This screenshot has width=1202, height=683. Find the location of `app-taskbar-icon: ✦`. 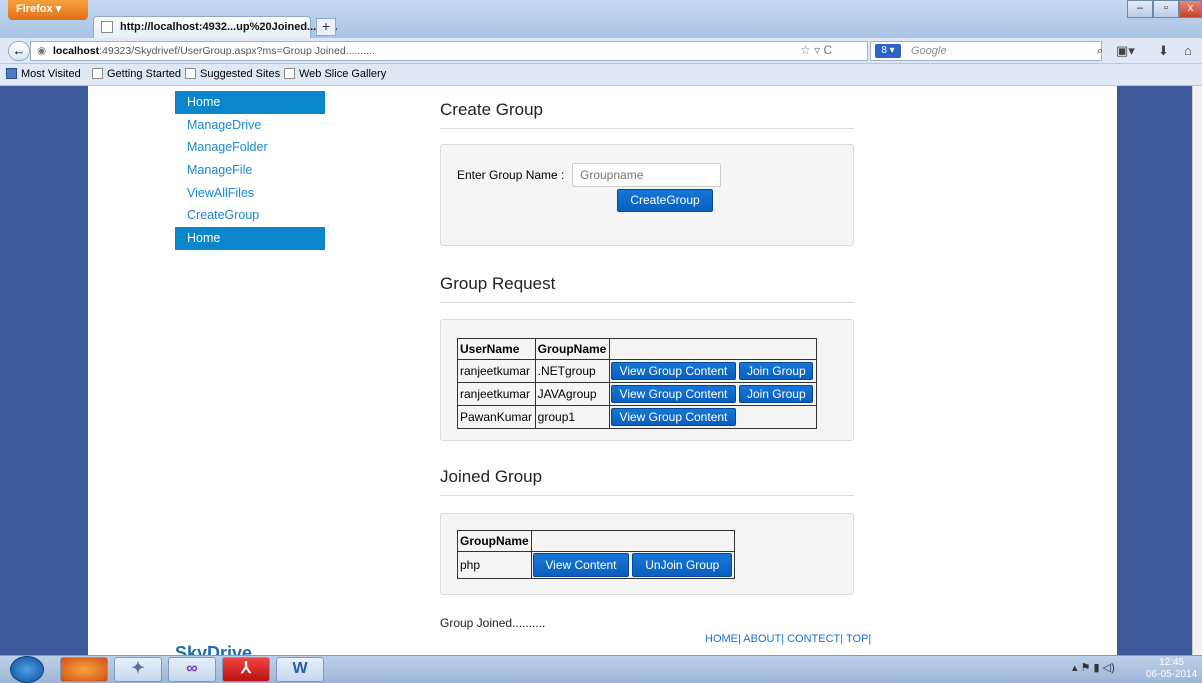

app-taskbar-icon: ✦ is located at coordinates (138, 669).